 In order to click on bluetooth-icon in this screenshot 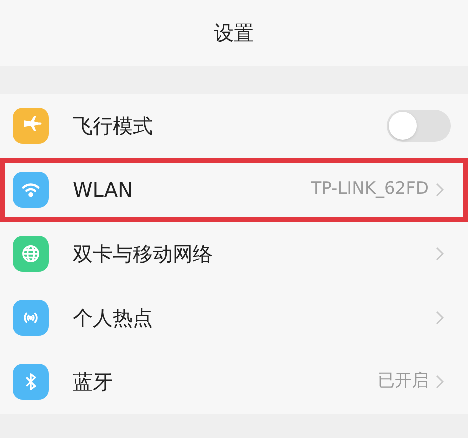, I will do `click(31, 382)`.